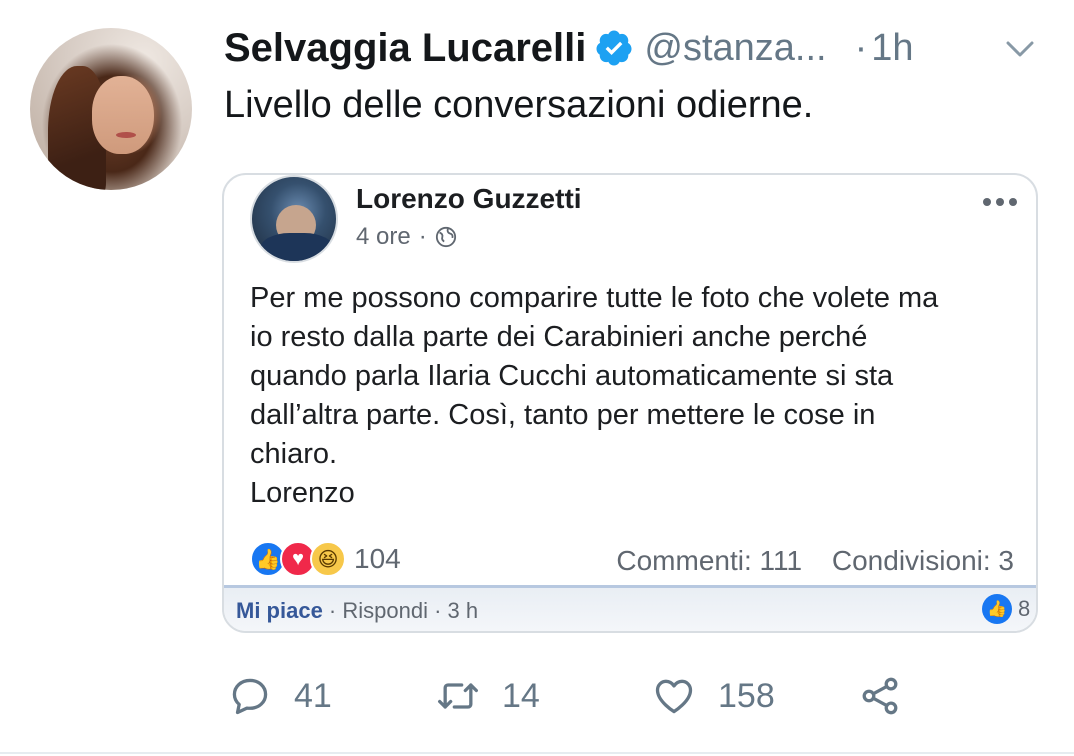 This screenshot has height=756, width=1074. I want to click on tweet-header: Selvaggia Lucarelli @stanza... · 1h, so click(569, 48).